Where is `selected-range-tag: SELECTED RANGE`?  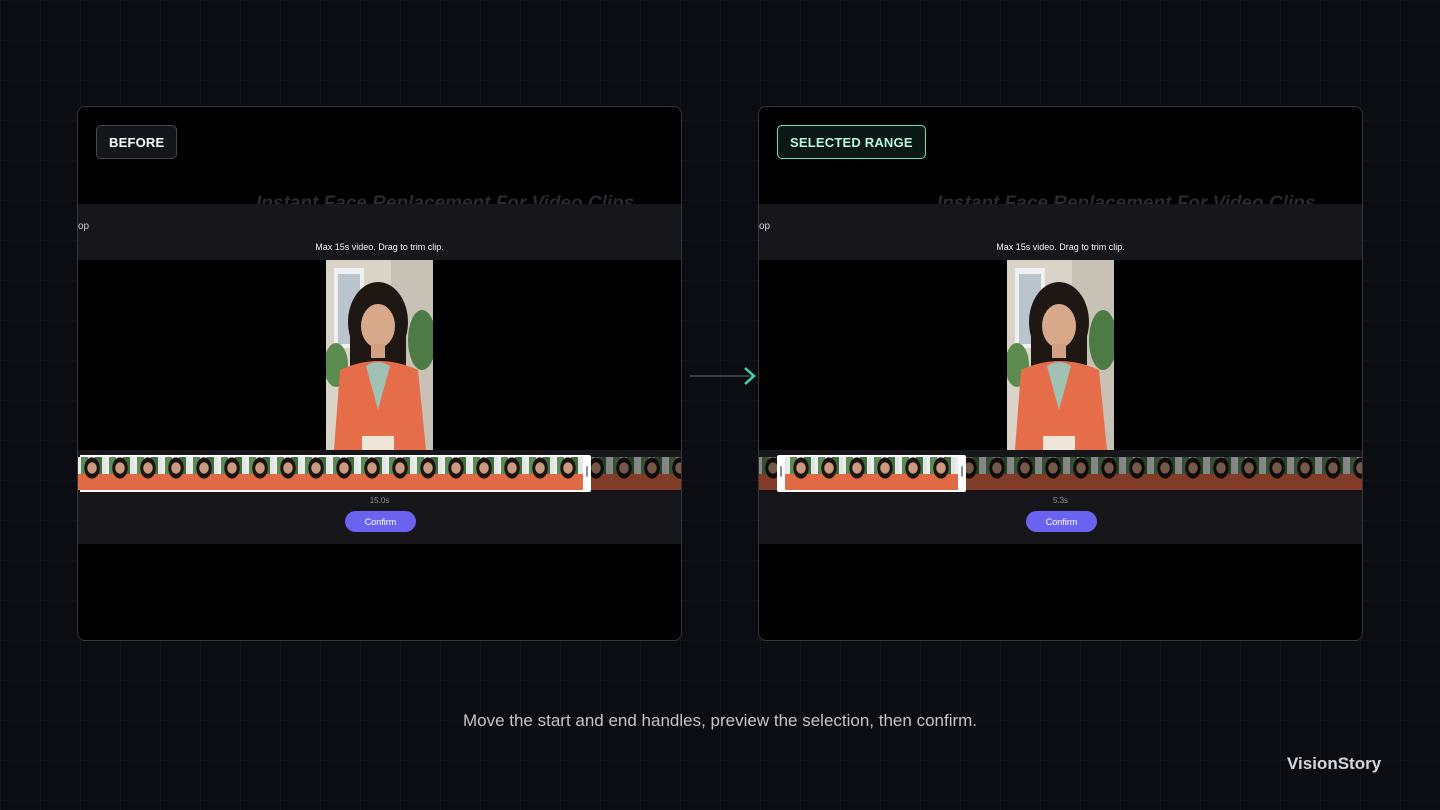 selected-range-tag: SELECTED RANGE is located at coordinates (851, 142).